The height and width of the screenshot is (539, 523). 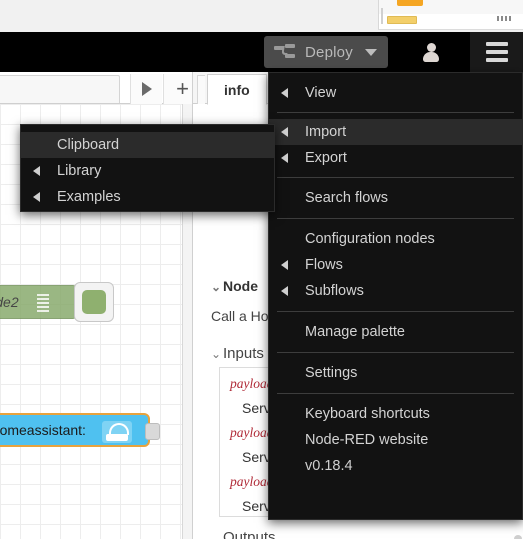 I want to click on background-browser-controls-icon, so click(x=505, y=18).